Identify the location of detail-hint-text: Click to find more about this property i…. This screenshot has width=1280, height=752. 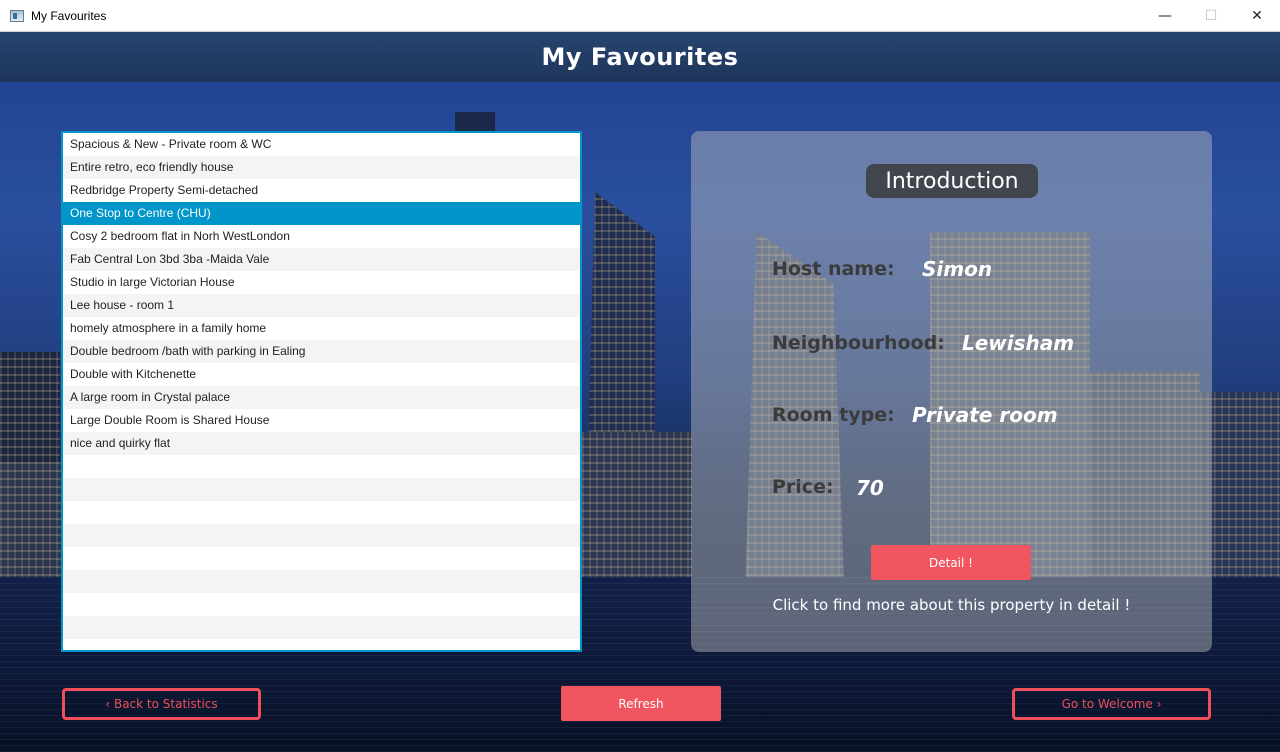
(951, 605).